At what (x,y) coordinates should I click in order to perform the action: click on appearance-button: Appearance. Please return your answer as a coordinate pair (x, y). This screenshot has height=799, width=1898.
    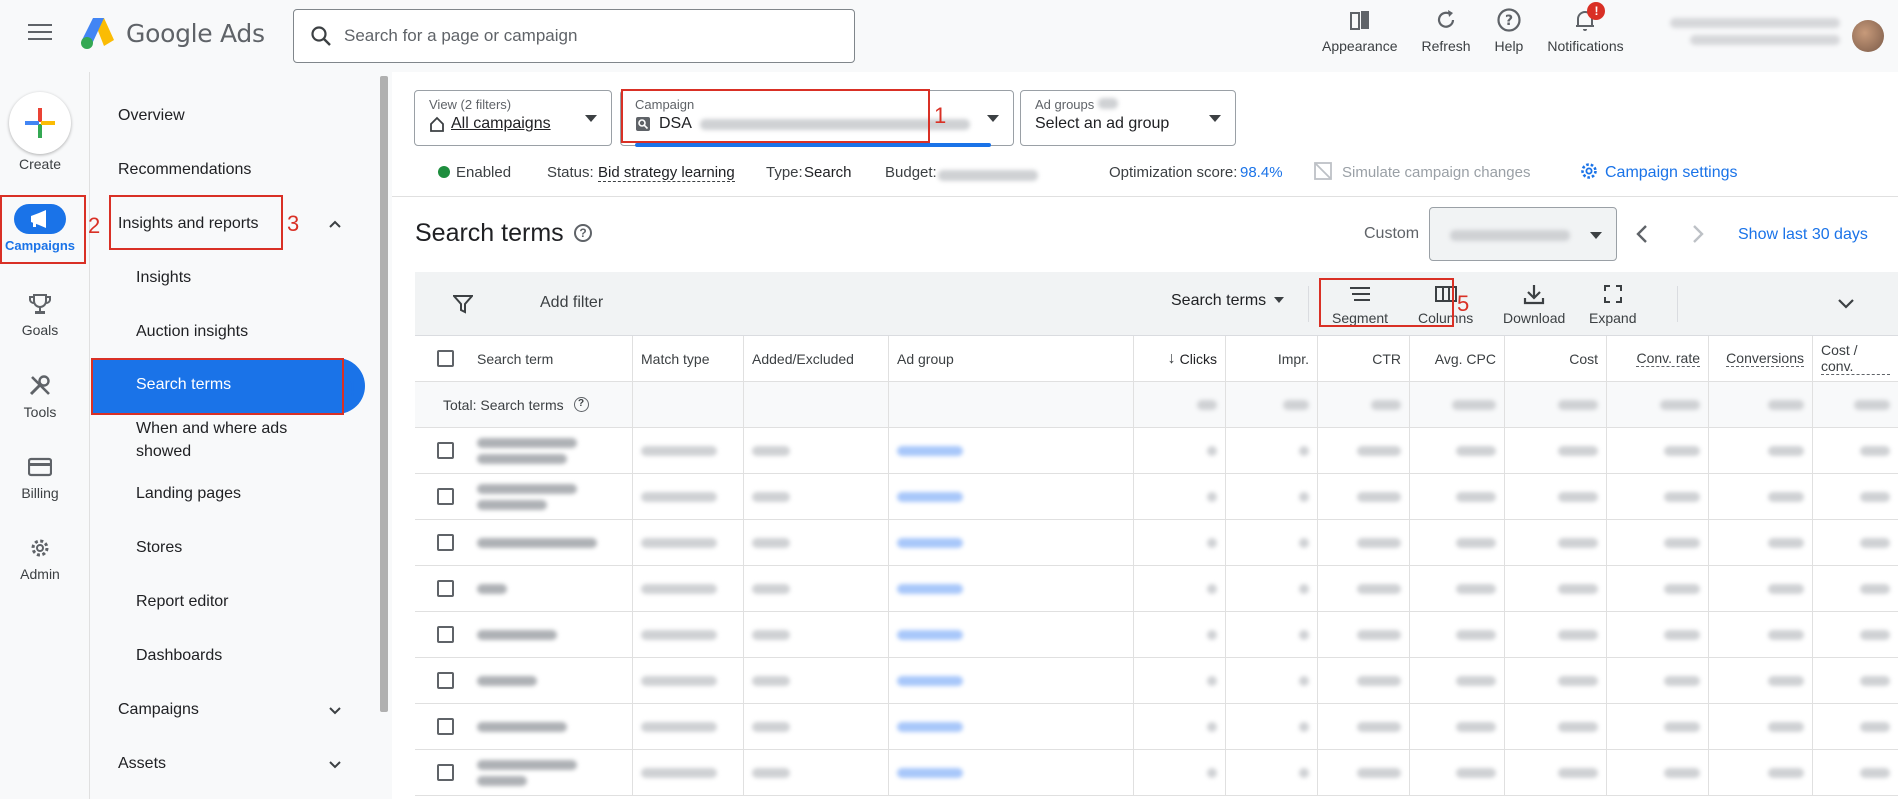
    Looking at the image, I should click on (1360, 30).